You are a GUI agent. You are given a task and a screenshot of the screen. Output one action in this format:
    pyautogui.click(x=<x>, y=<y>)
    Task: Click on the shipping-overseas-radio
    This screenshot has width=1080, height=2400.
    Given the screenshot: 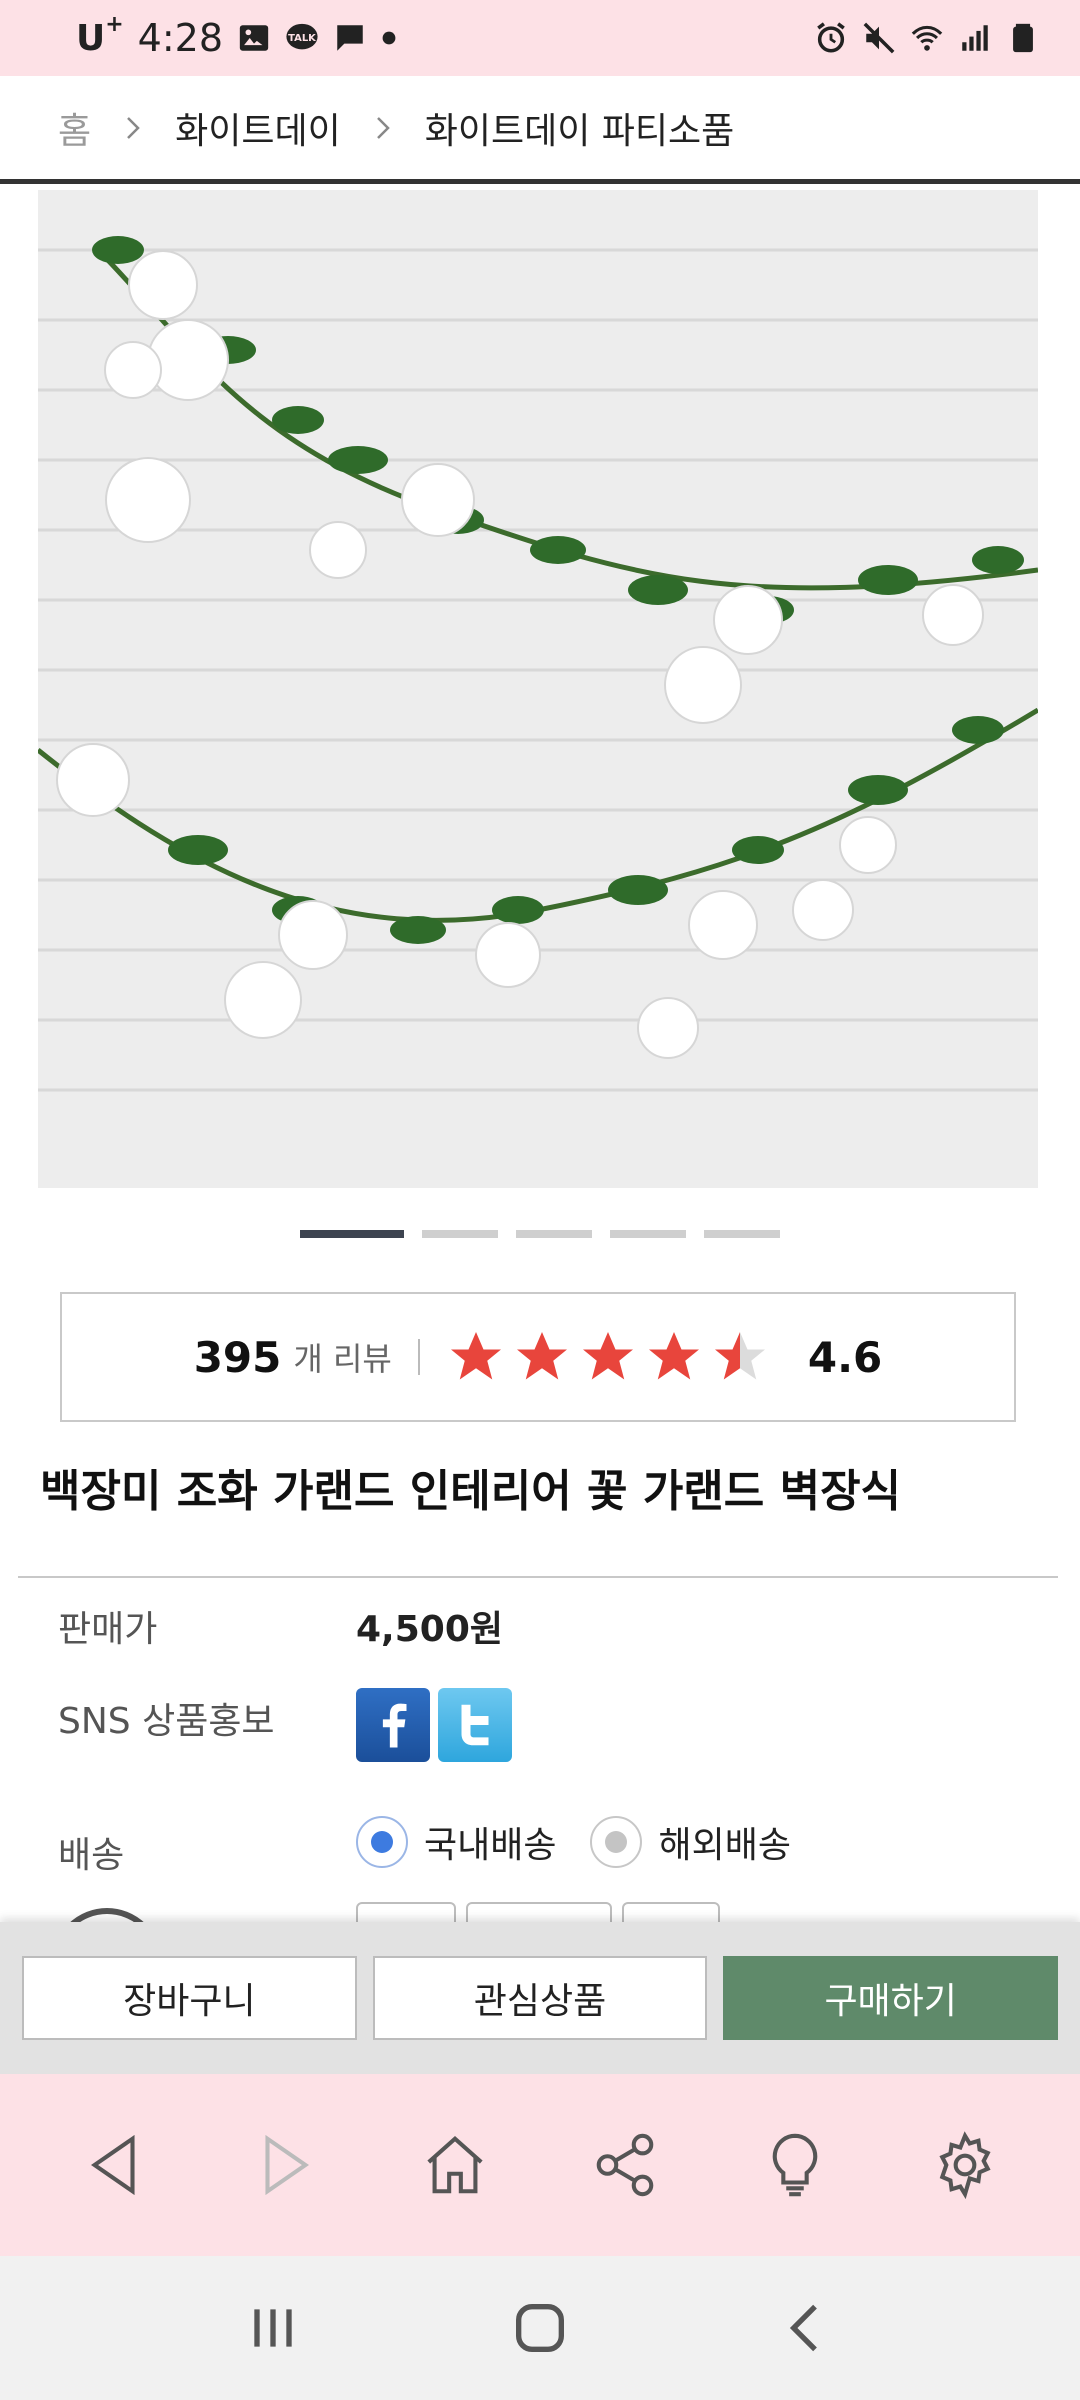 What is the action you would take?
    pyautogui.click(x=616, y=1842)
    